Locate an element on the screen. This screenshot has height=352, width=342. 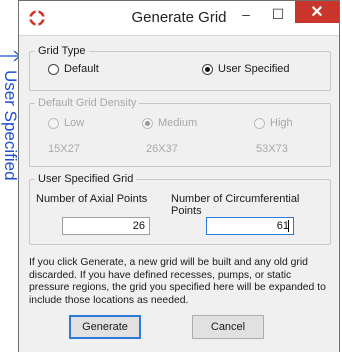
user-grid-legend: User Specified Grid is located at coordinates (86, 179).